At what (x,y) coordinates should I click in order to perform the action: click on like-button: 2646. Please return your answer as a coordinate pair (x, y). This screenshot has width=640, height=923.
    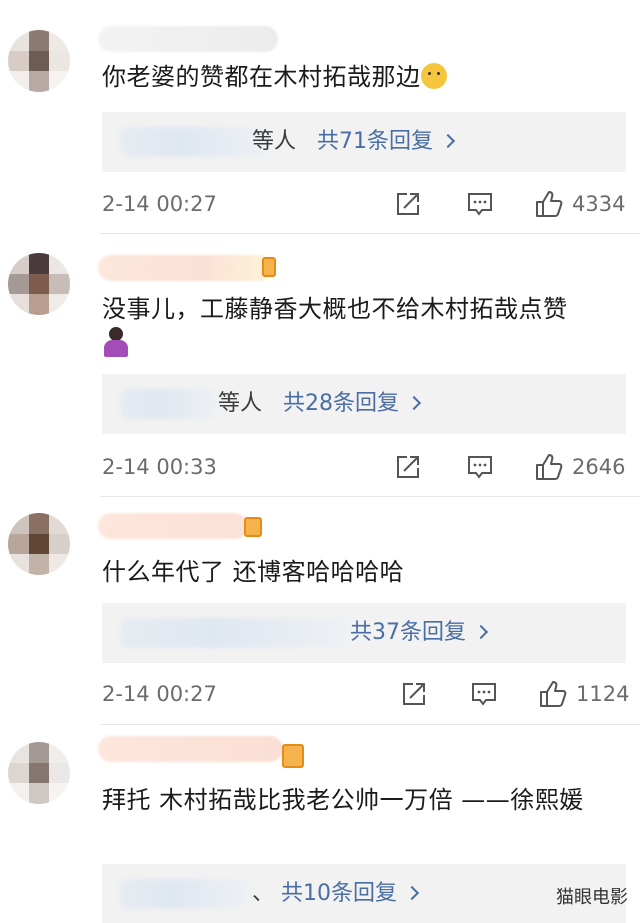
    Looking at the image, I should click on (579, 467).